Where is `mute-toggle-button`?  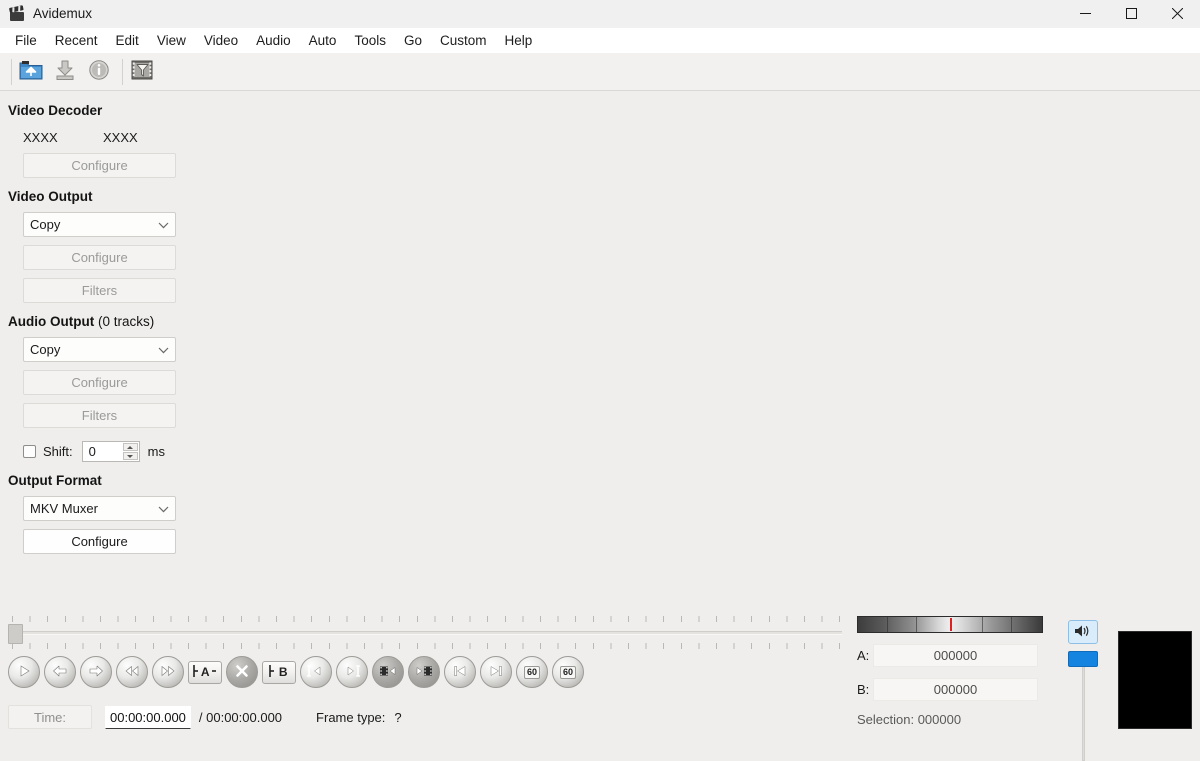 mute-toggle-button is located at coordinates (1083, 632).